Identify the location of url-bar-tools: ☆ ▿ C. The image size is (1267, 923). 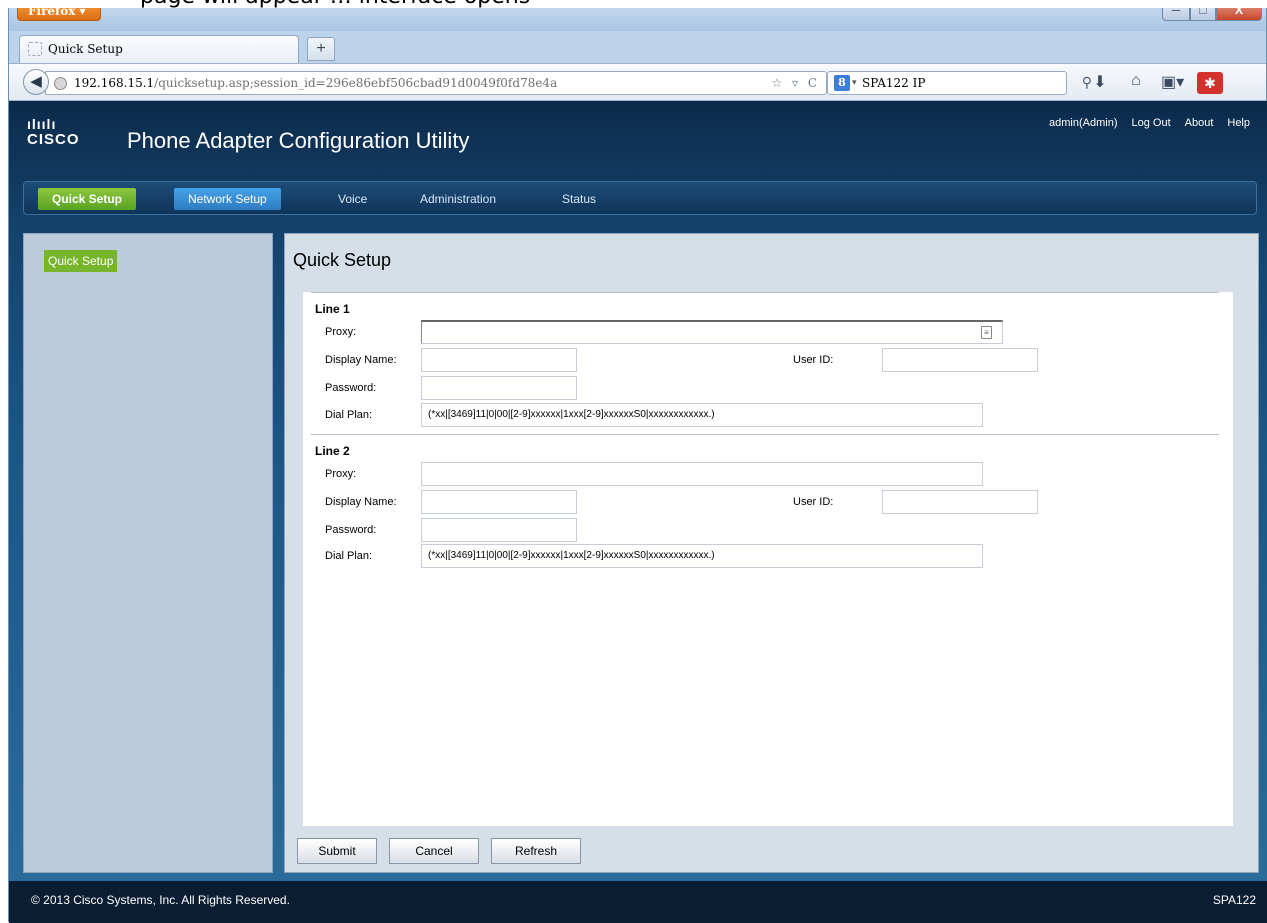
(795, 83).